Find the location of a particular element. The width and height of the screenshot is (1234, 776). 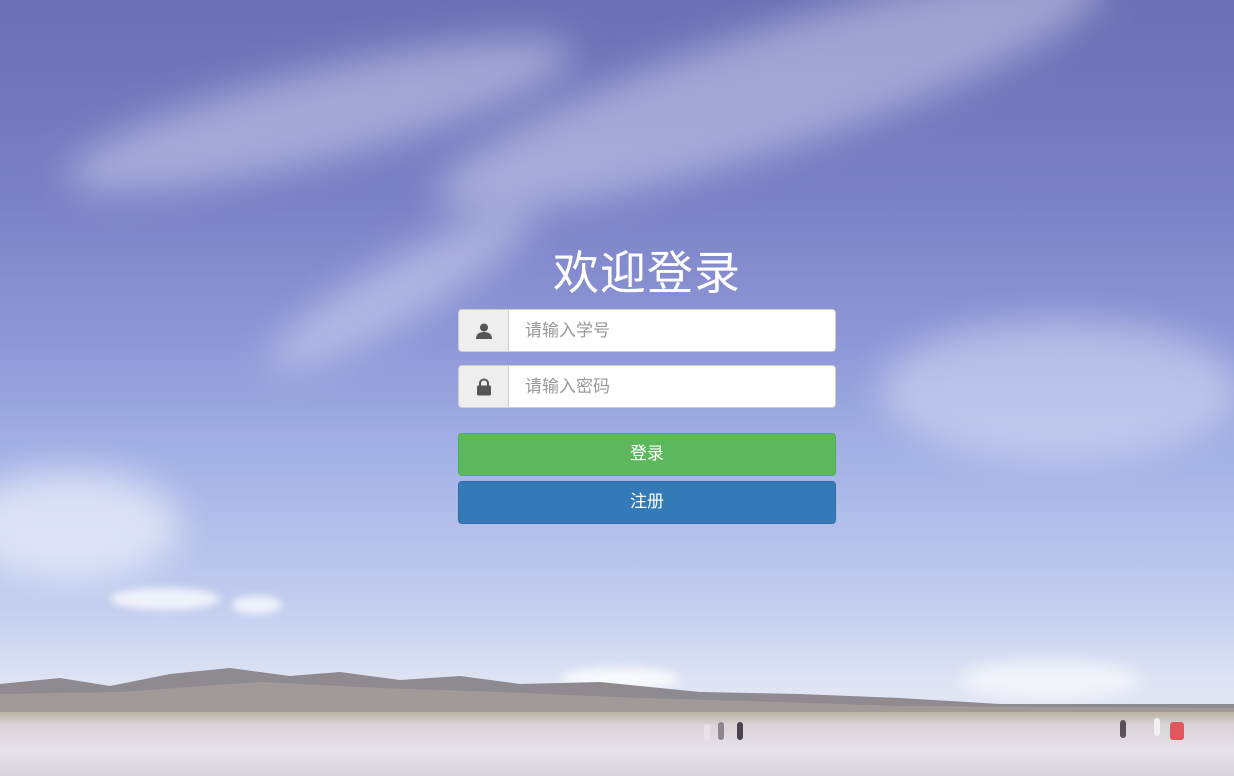

register-button: 注册 is located at coordinates (647, 502).